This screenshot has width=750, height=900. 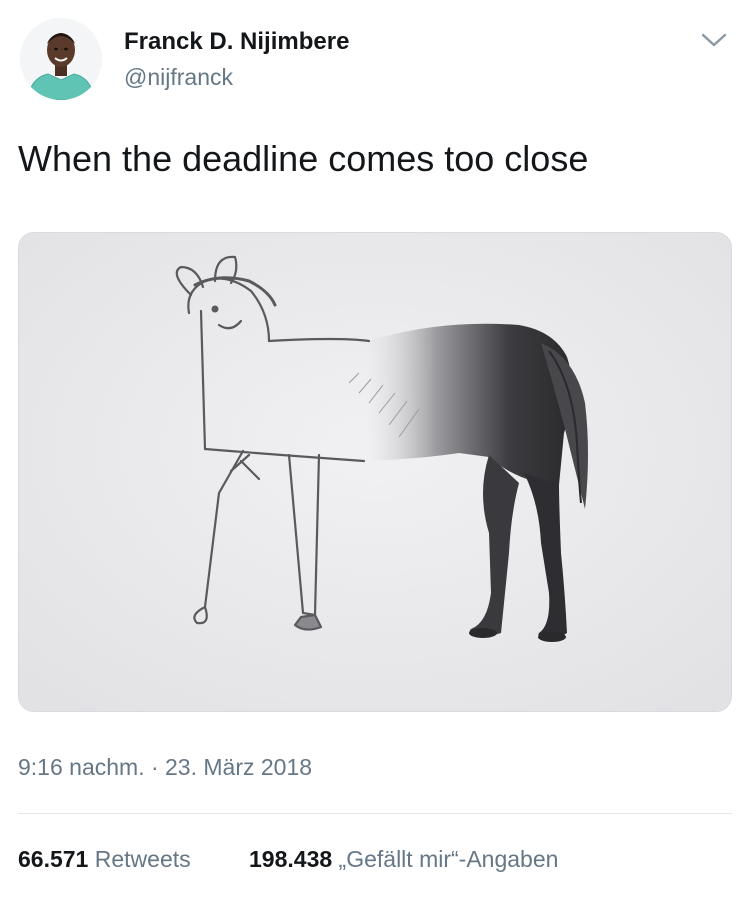 I want to click on avatar, so click(x=61, y=59).